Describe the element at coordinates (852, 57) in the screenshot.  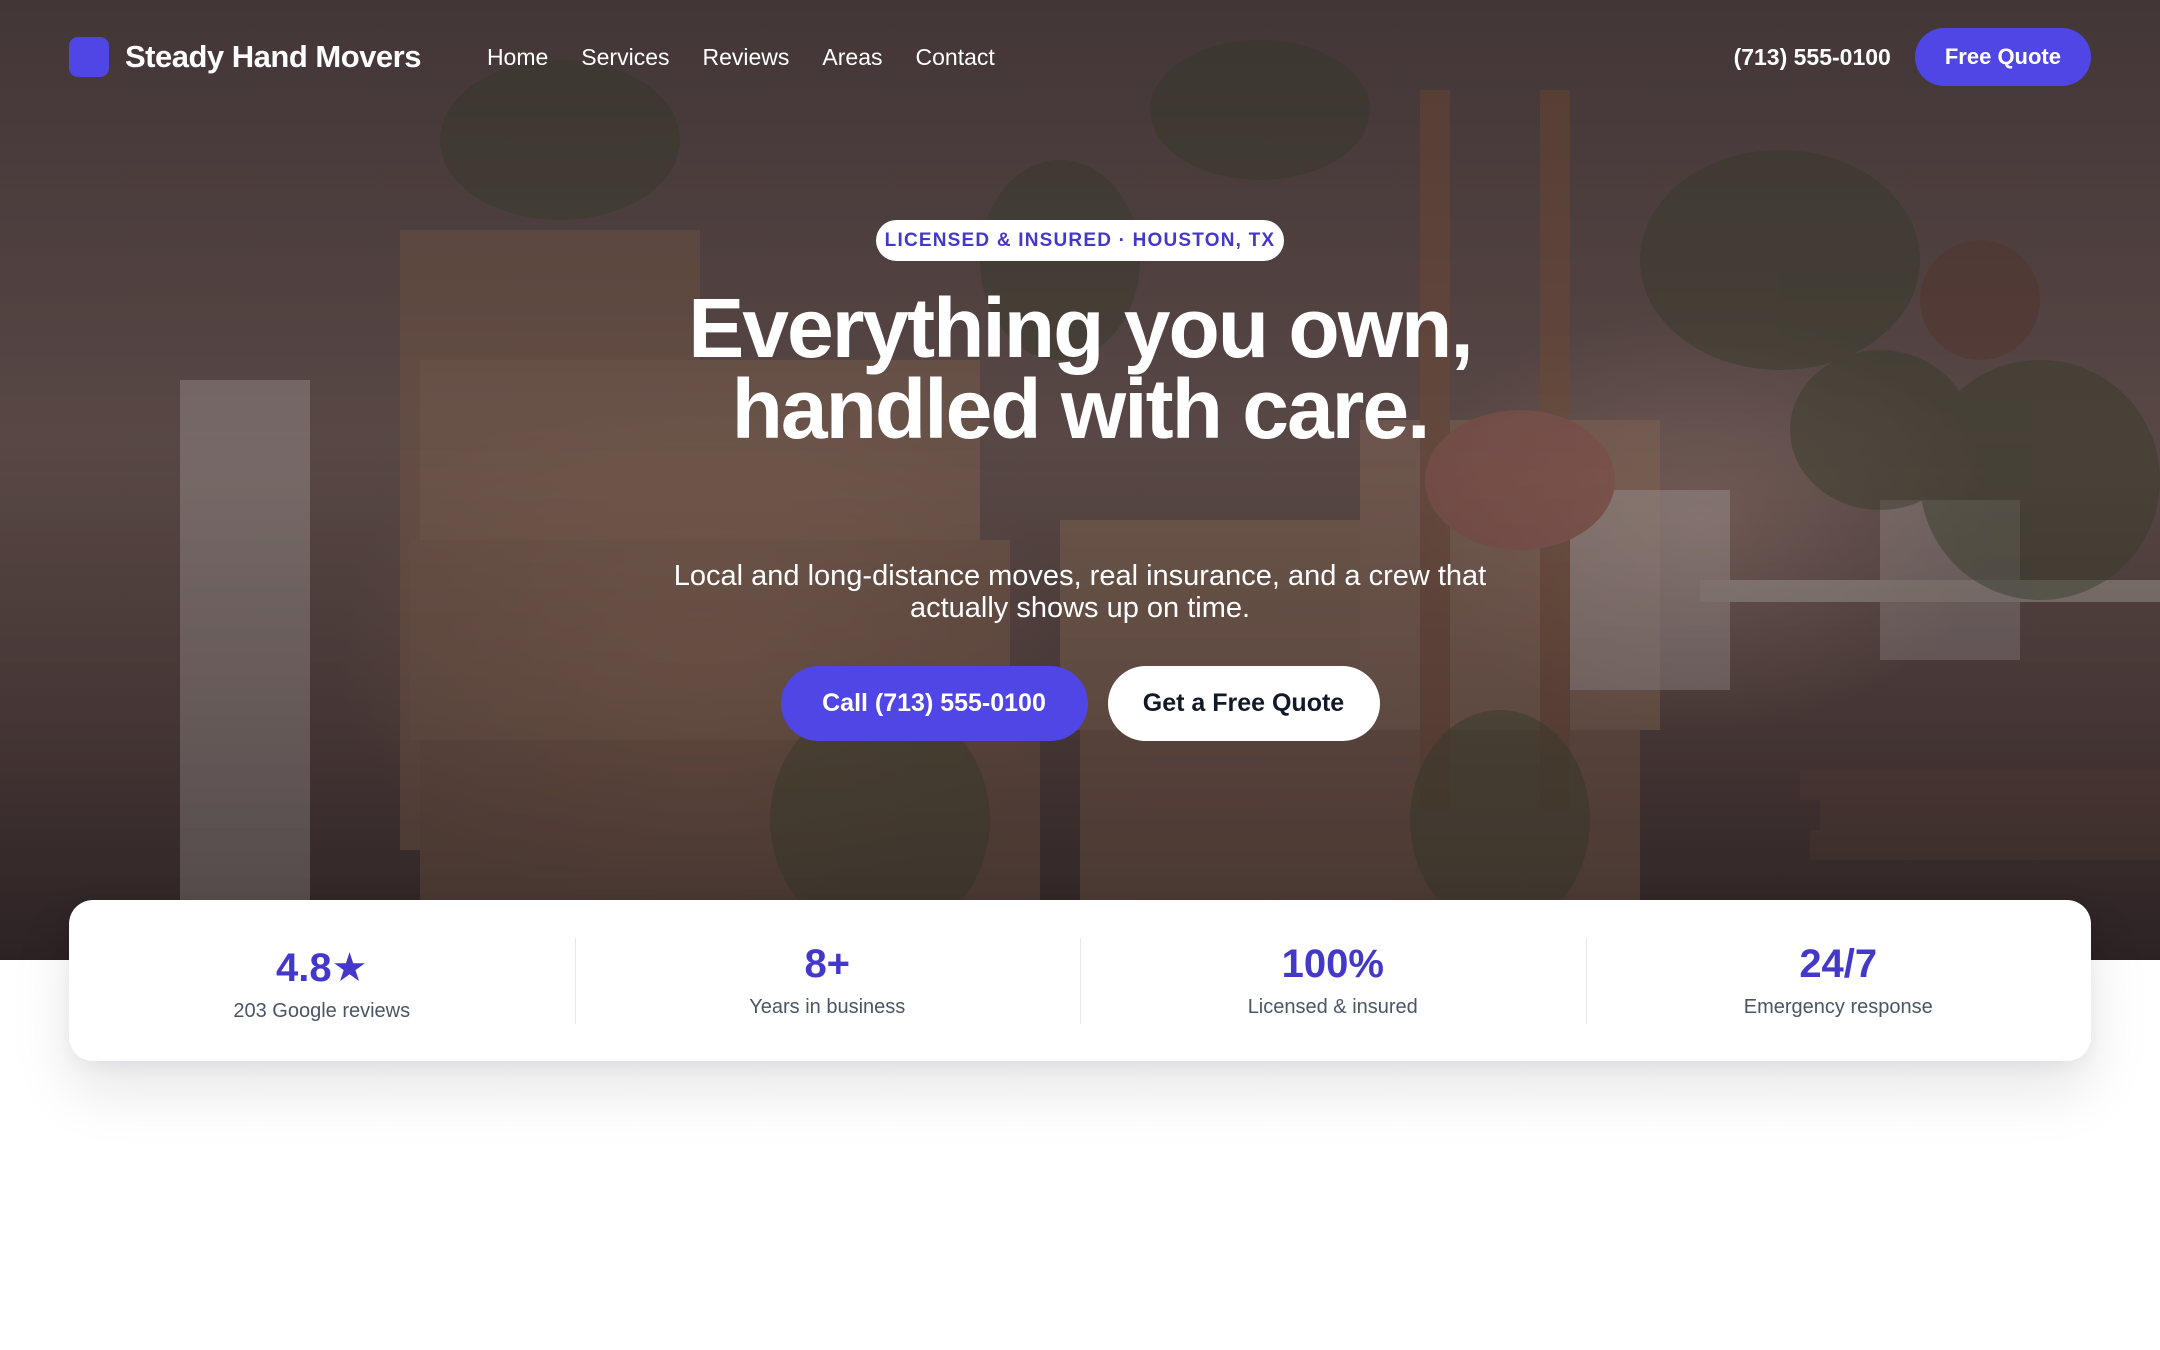
I see `nav-link-areas: Areas` at that location.